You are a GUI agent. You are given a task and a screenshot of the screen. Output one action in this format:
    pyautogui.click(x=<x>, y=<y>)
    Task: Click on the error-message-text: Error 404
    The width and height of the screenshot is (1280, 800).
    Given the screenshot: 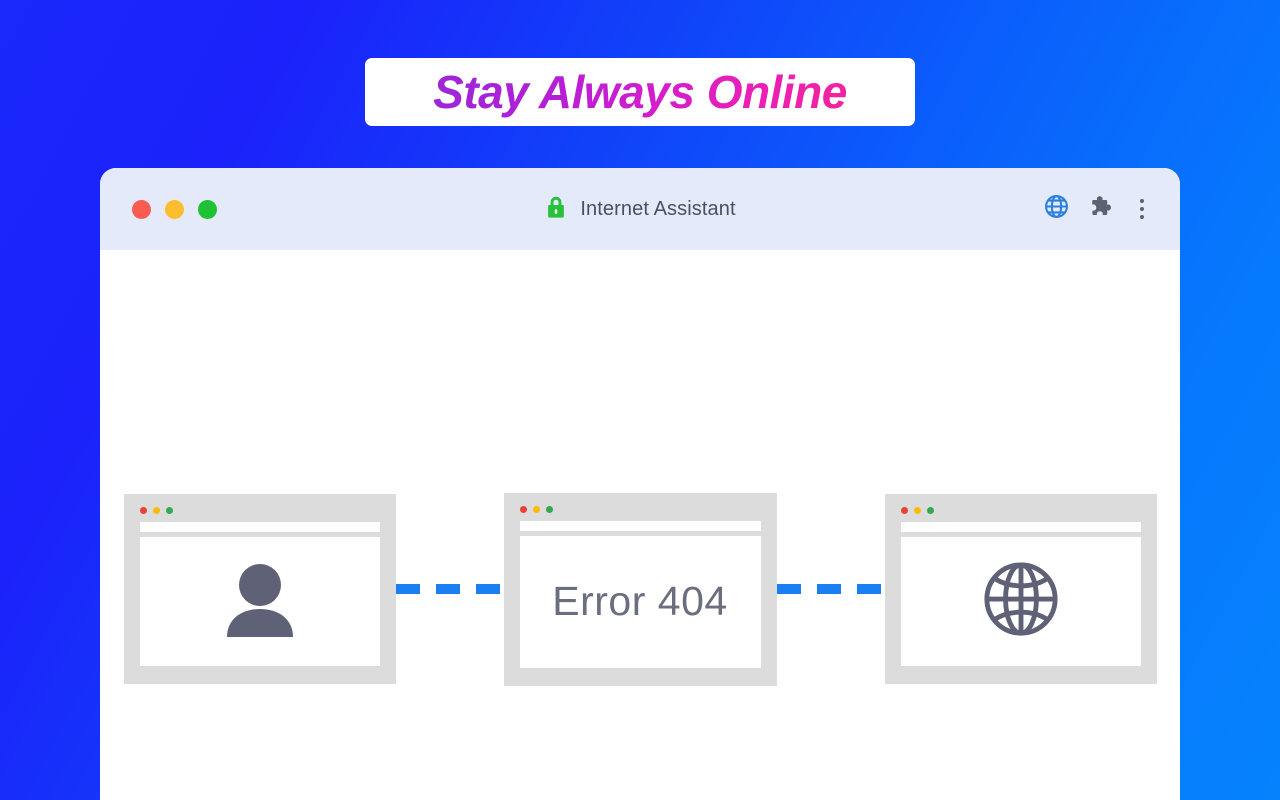 What is the action you would take?
    pyautogui.click(x=640, y=601)
    